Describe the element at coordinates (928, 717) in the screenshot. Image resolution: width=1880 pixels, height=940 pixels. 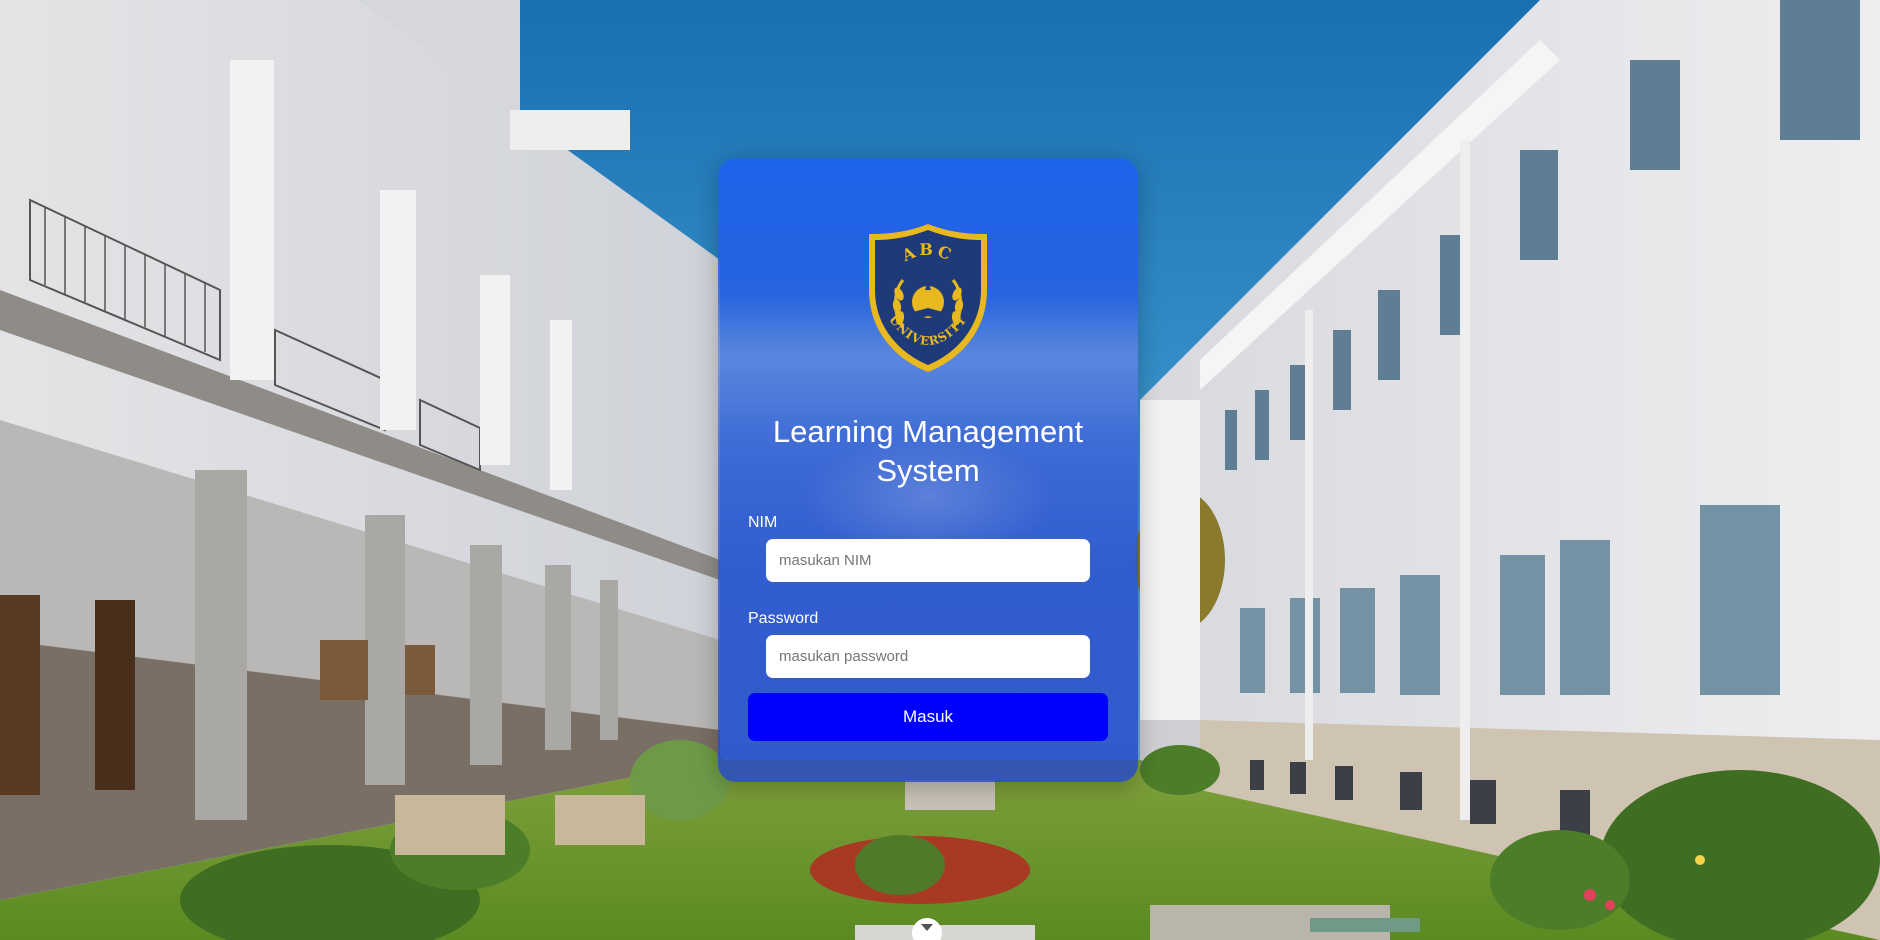
I see `login-button: Masuk` at that location.